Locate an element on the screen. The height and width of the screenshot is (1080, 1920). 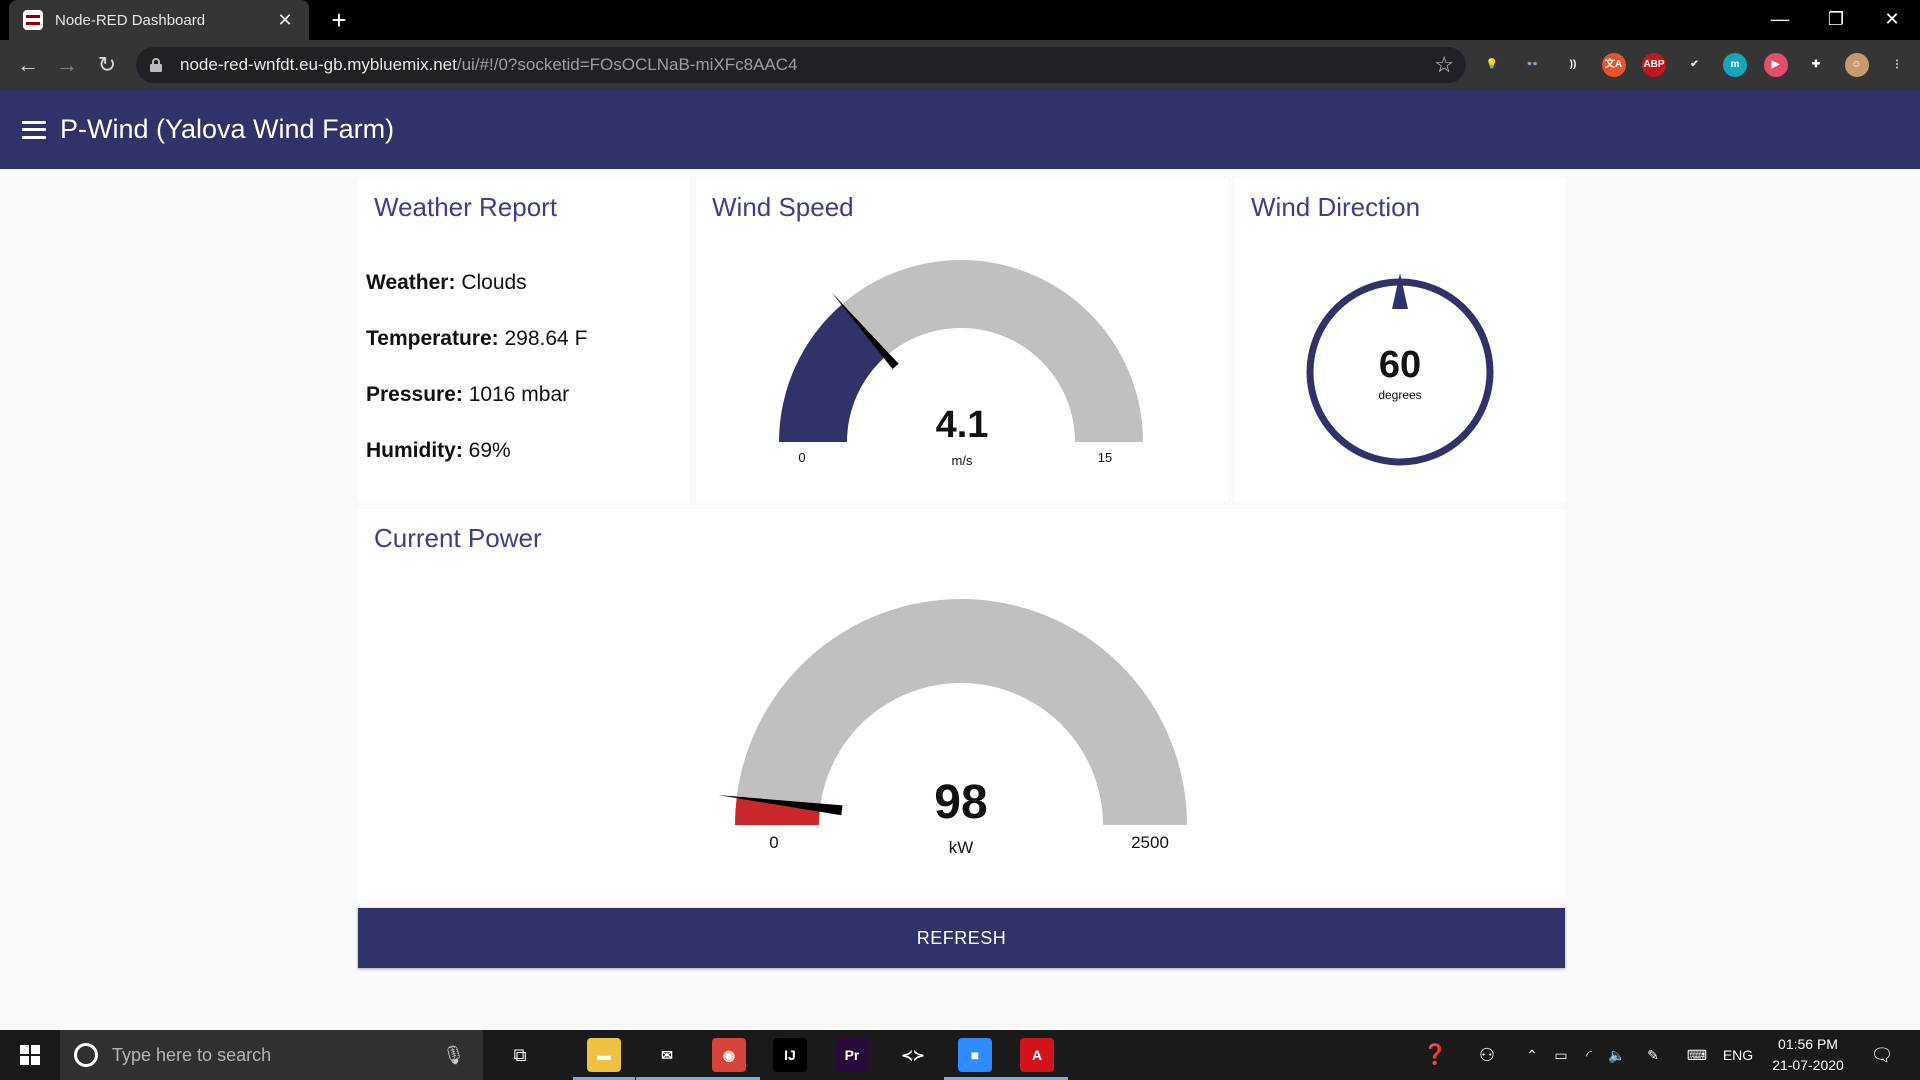
browser-tab: Node-RED Dashboard ✕ is located at coordinates (159, 20).